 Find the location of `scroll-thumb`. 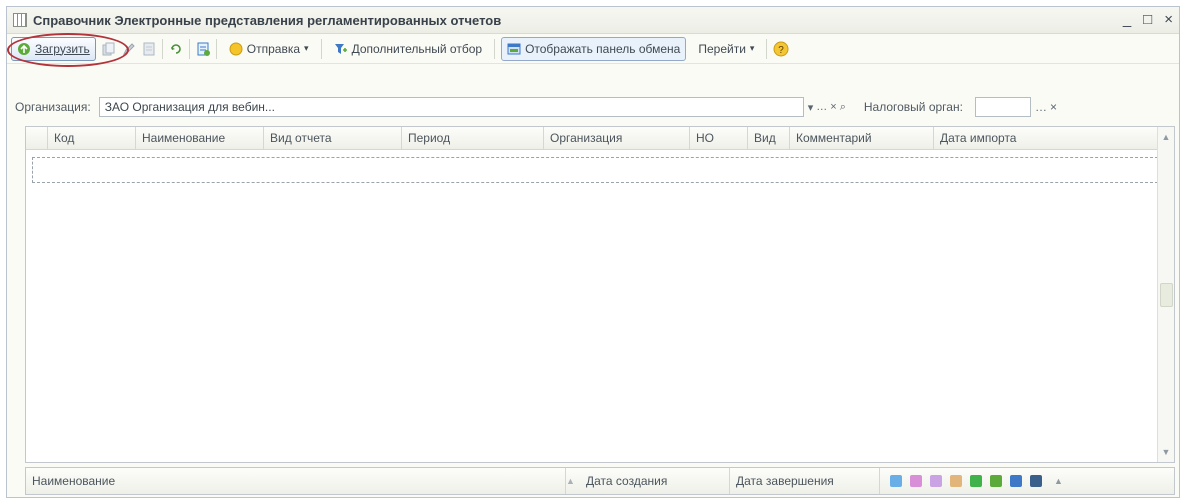

scroll-thumb is located at coordinates (1166, 295).